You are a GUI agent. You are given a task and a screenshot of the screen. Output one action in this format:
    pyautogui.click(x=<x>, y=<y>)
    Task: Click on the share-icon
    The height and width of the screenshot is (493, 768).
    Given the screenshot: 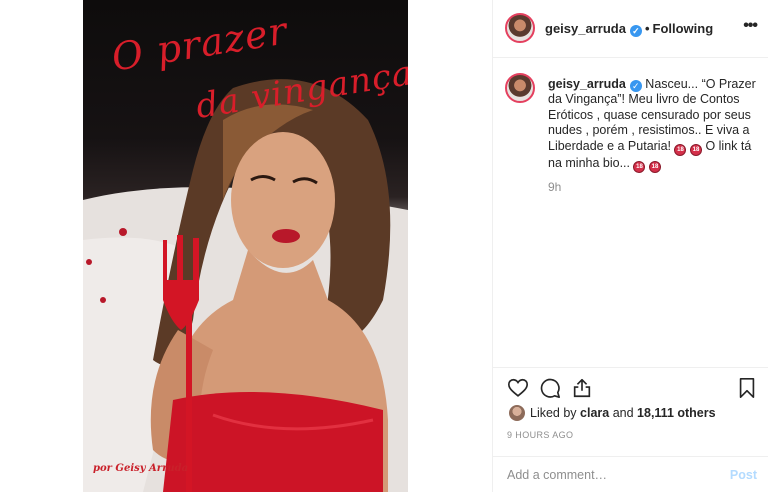 What is the action you would take?
    pyautogui.click(x=582, y=388)
    